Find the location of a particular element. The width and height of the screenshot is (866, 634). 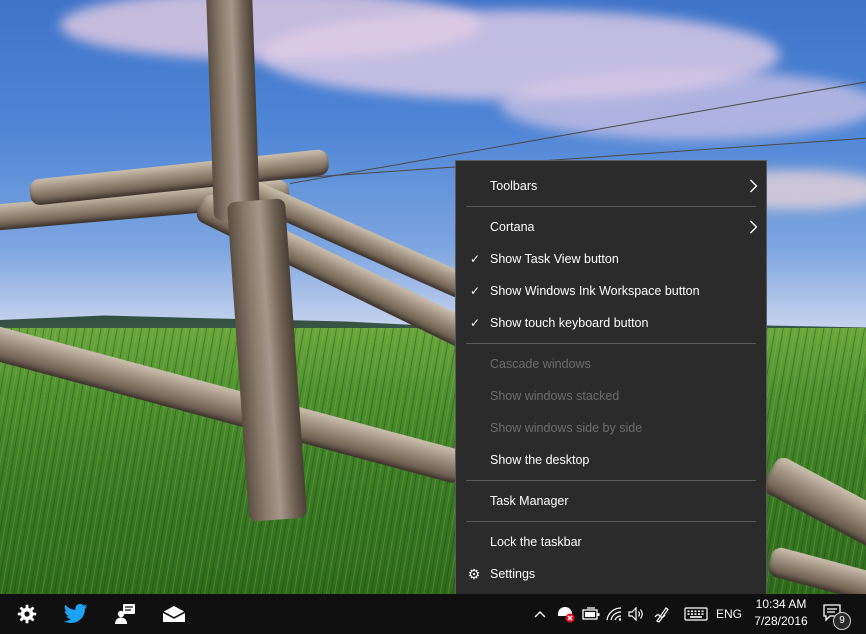

input-language-indicator: ENG is located at coordinates (729, 614).